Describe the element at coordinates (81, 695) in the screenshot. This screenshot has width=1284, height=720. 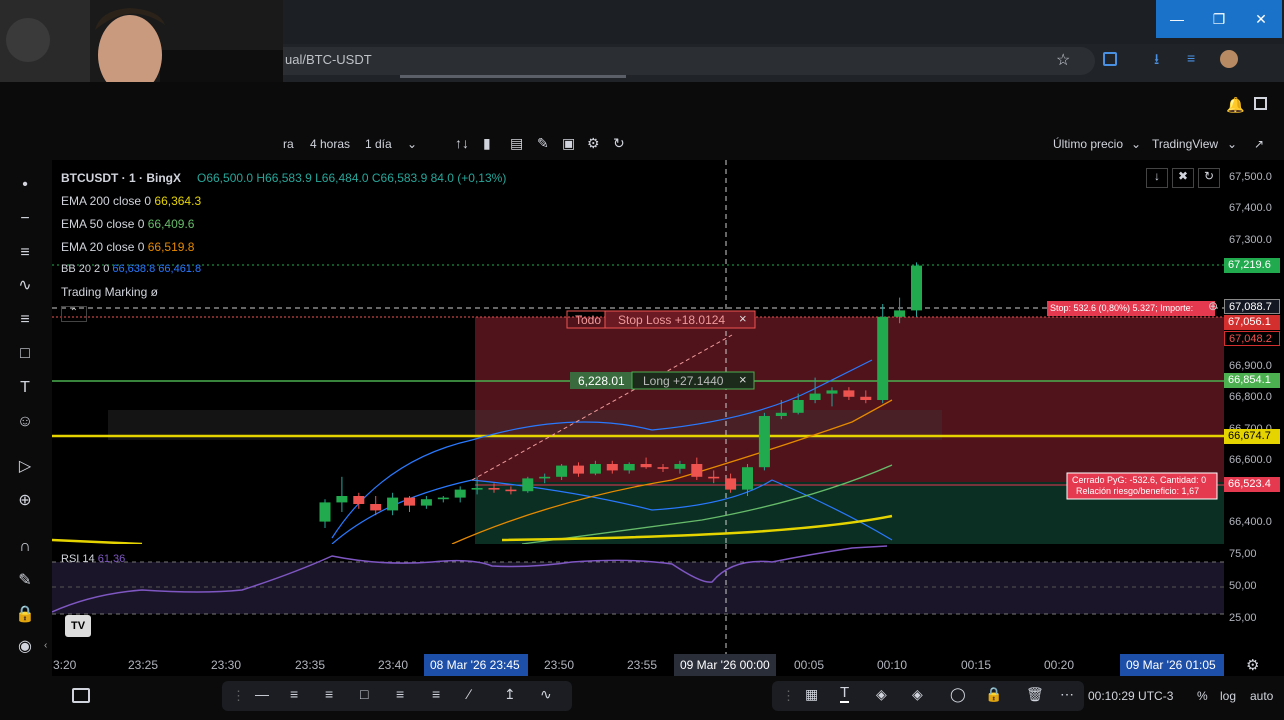
I see `calendar-icon` at that location.